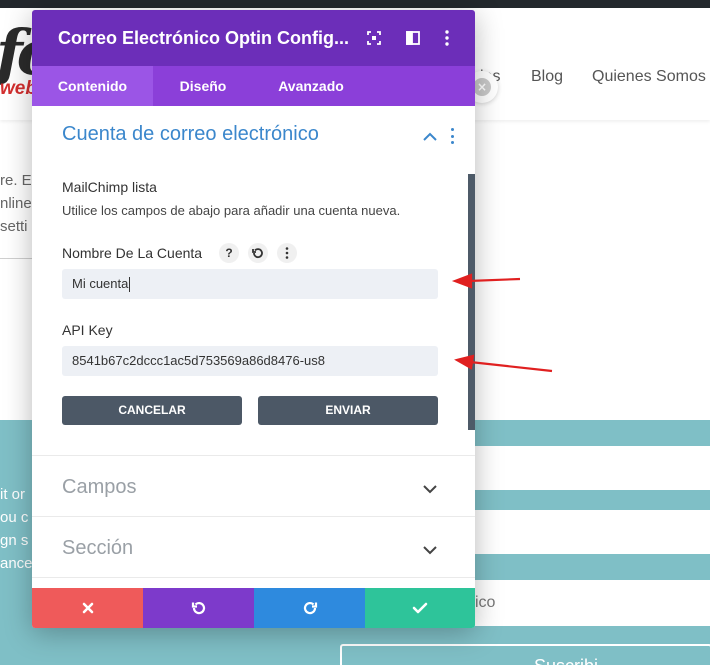 This screenshot has height=665, width=710. What do you see at coordinates (502, 323) in the screenshot?
I see `annotation-arrows` at bounding box center [502, 323].